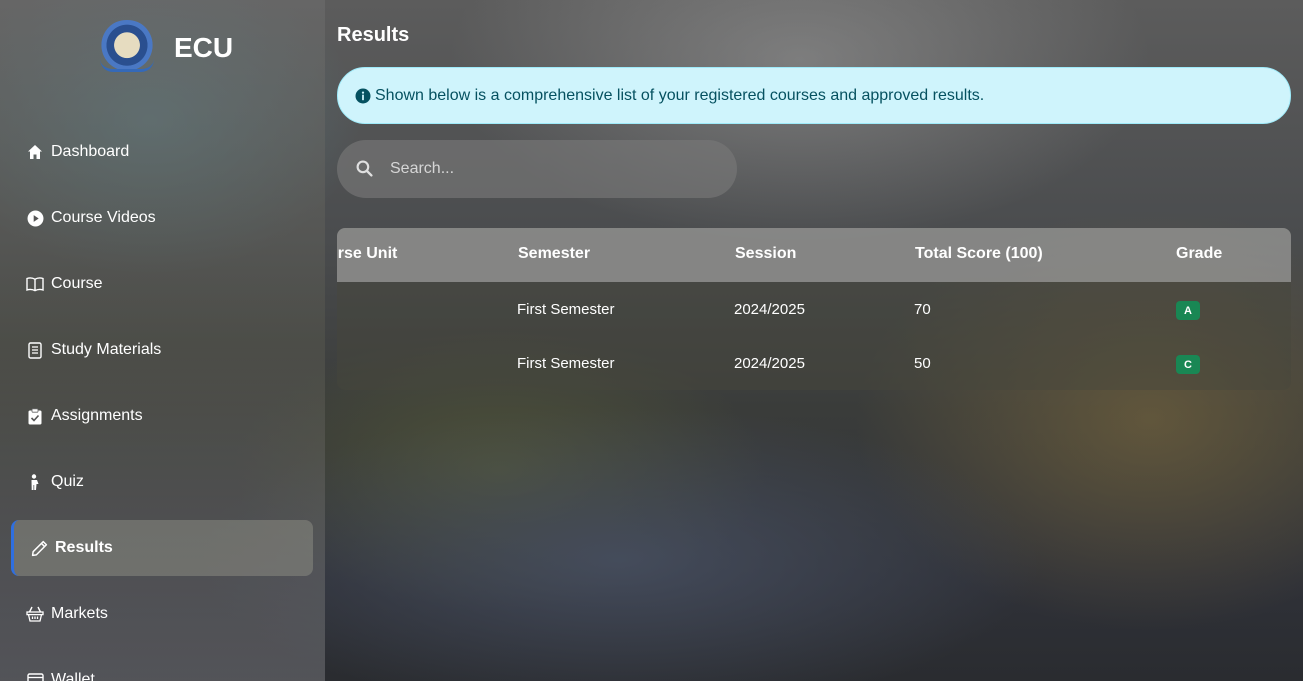 This screenshot has width=1303, height=681. Describe the element at coordinates (77, 283) in the screenshot. I see `sidebar-item-label: Course` at that location.